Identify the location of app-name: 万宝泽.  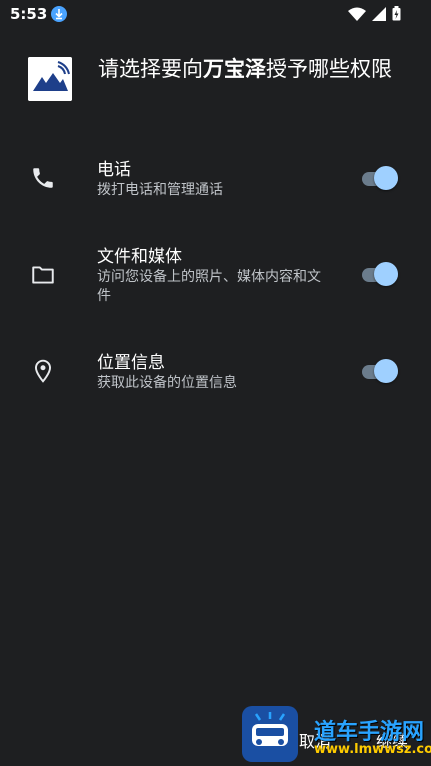
(234, 69).